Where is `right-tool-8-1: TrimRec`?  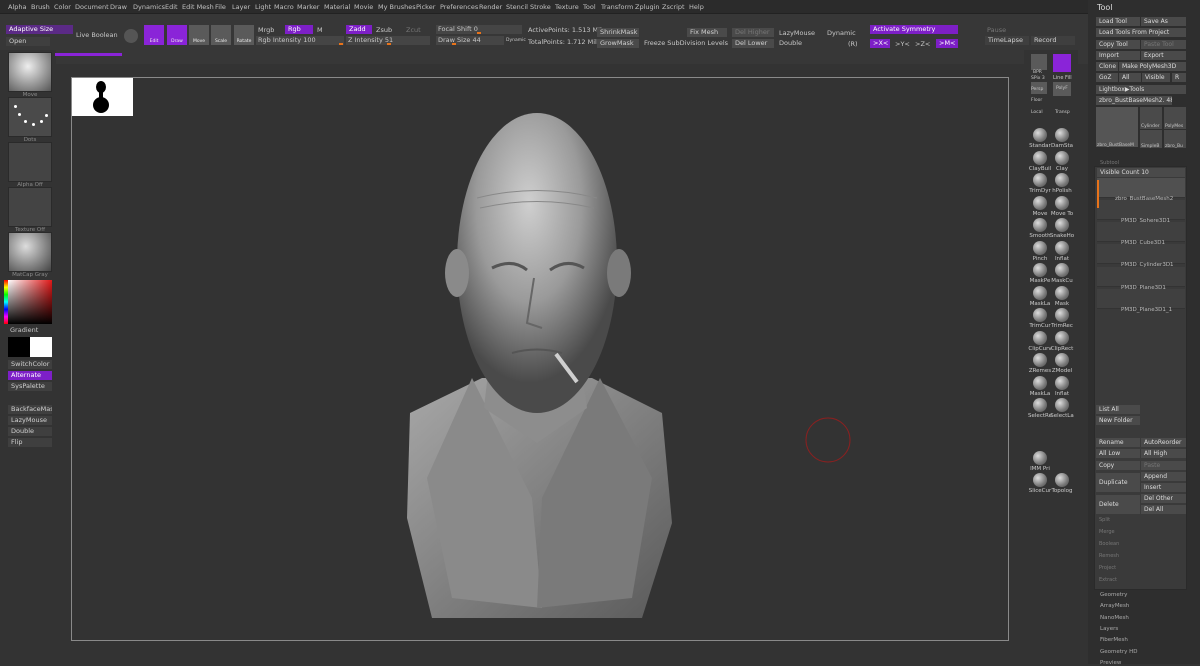 right-tool-8-1: TrimRec is located at coordinates (1062, 318).